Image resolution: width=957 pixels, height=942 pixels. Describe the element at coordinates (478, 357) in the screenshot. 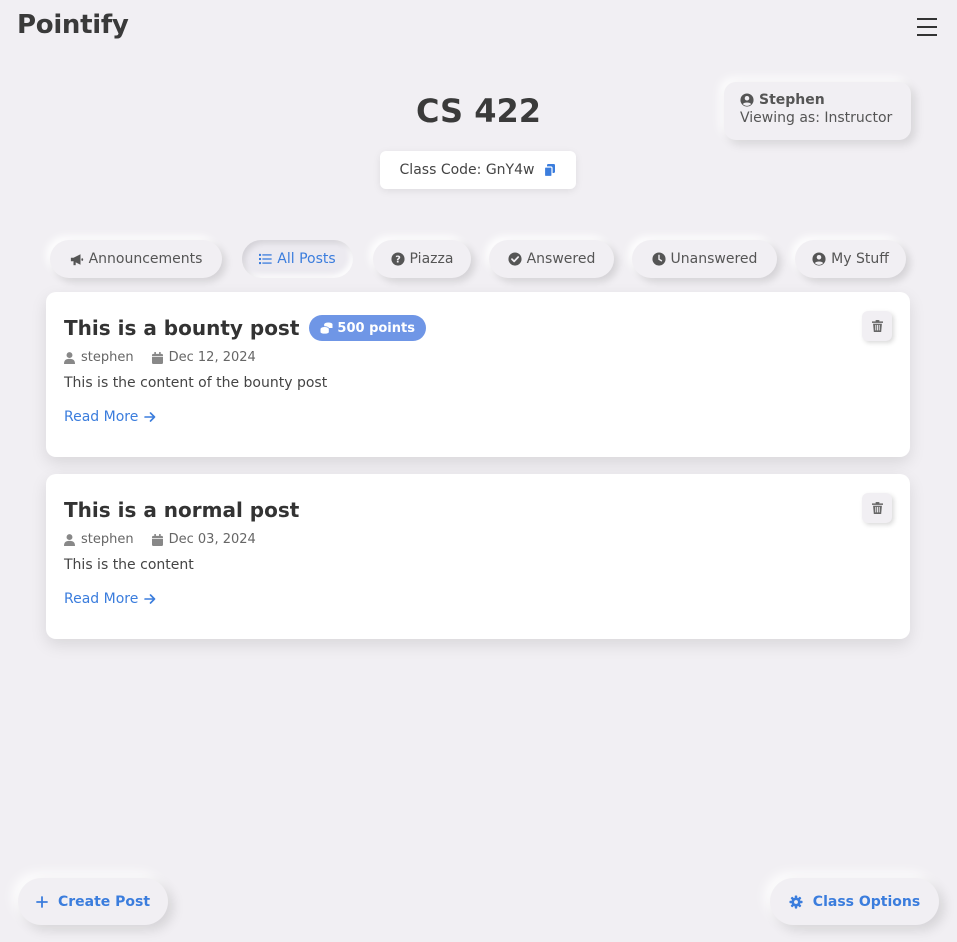

I see `post-meta: stephen Dec 12, 2024` at that location.